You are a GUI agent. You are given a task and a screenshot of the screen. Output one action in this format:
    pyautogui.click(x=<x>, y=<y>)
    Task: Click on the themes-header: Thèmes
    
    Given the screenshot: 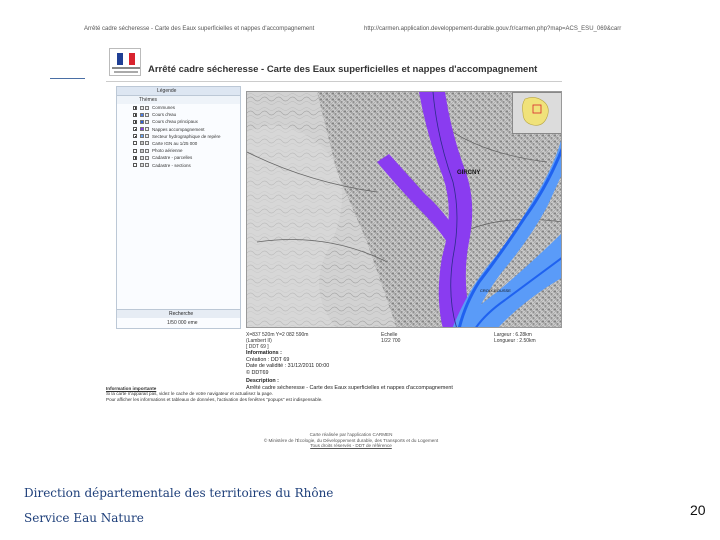 What is the action you would take?
    pyautogui.click(x=178, y=100)
    